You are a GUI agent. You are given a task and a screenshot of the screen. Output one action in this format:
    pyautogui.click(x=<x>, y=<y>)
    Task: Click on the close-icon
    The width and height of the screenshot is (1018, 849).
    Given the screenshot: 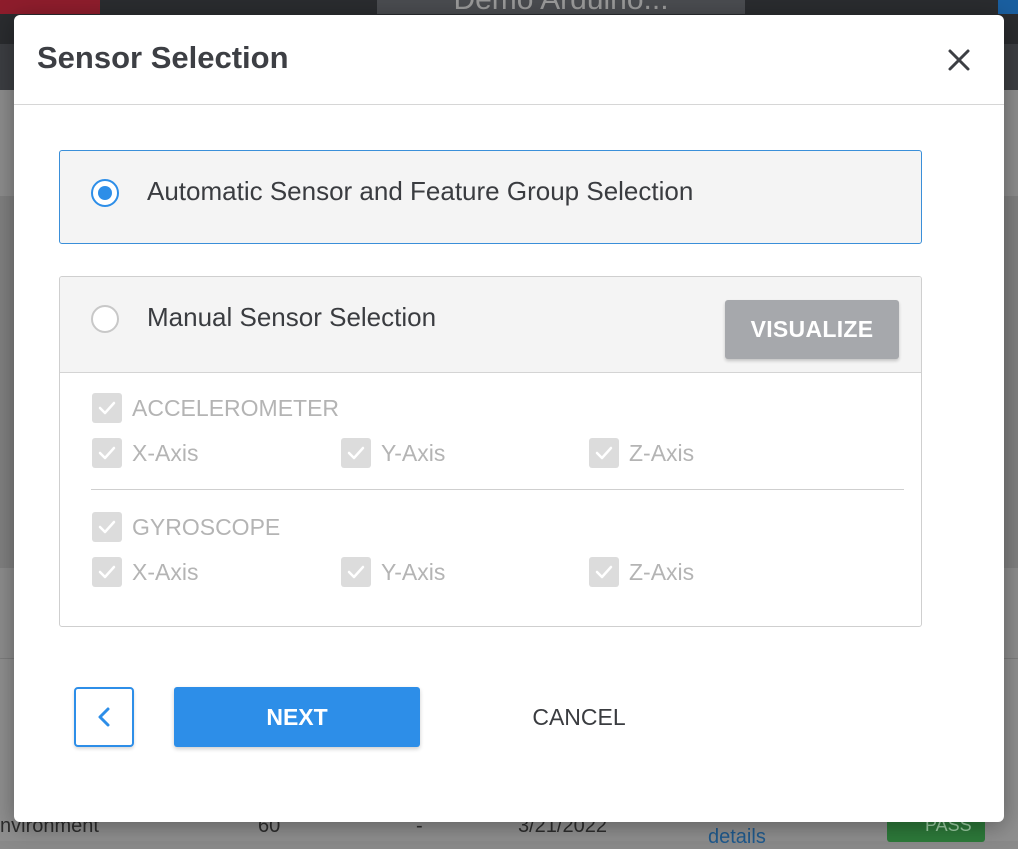 What is the action you would take?
    pyautogui.click(x=959, y=60)
    